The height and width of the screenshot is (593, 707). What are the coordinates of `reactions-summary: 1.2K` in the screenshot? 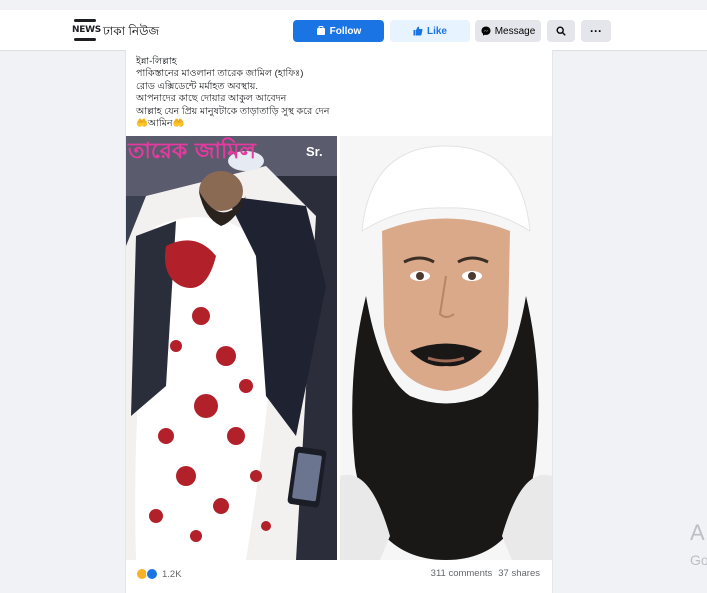 It's located at (159, 574).